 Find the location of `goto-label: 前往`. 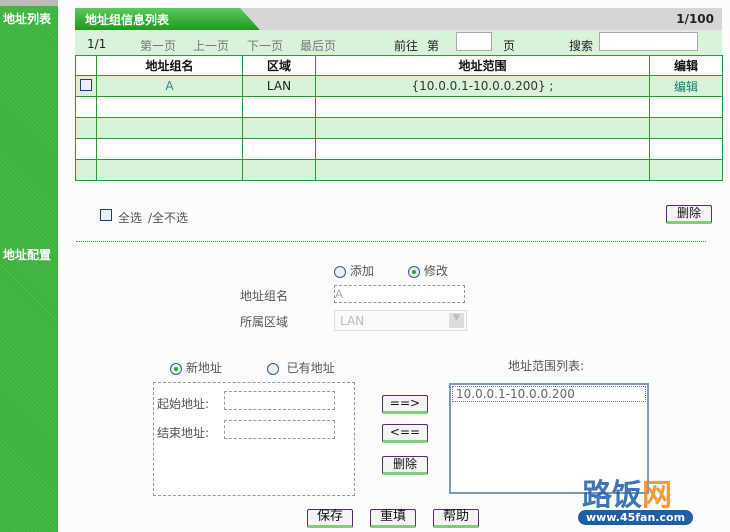

goto-label: 前往 is located at coordinates (406, 46).